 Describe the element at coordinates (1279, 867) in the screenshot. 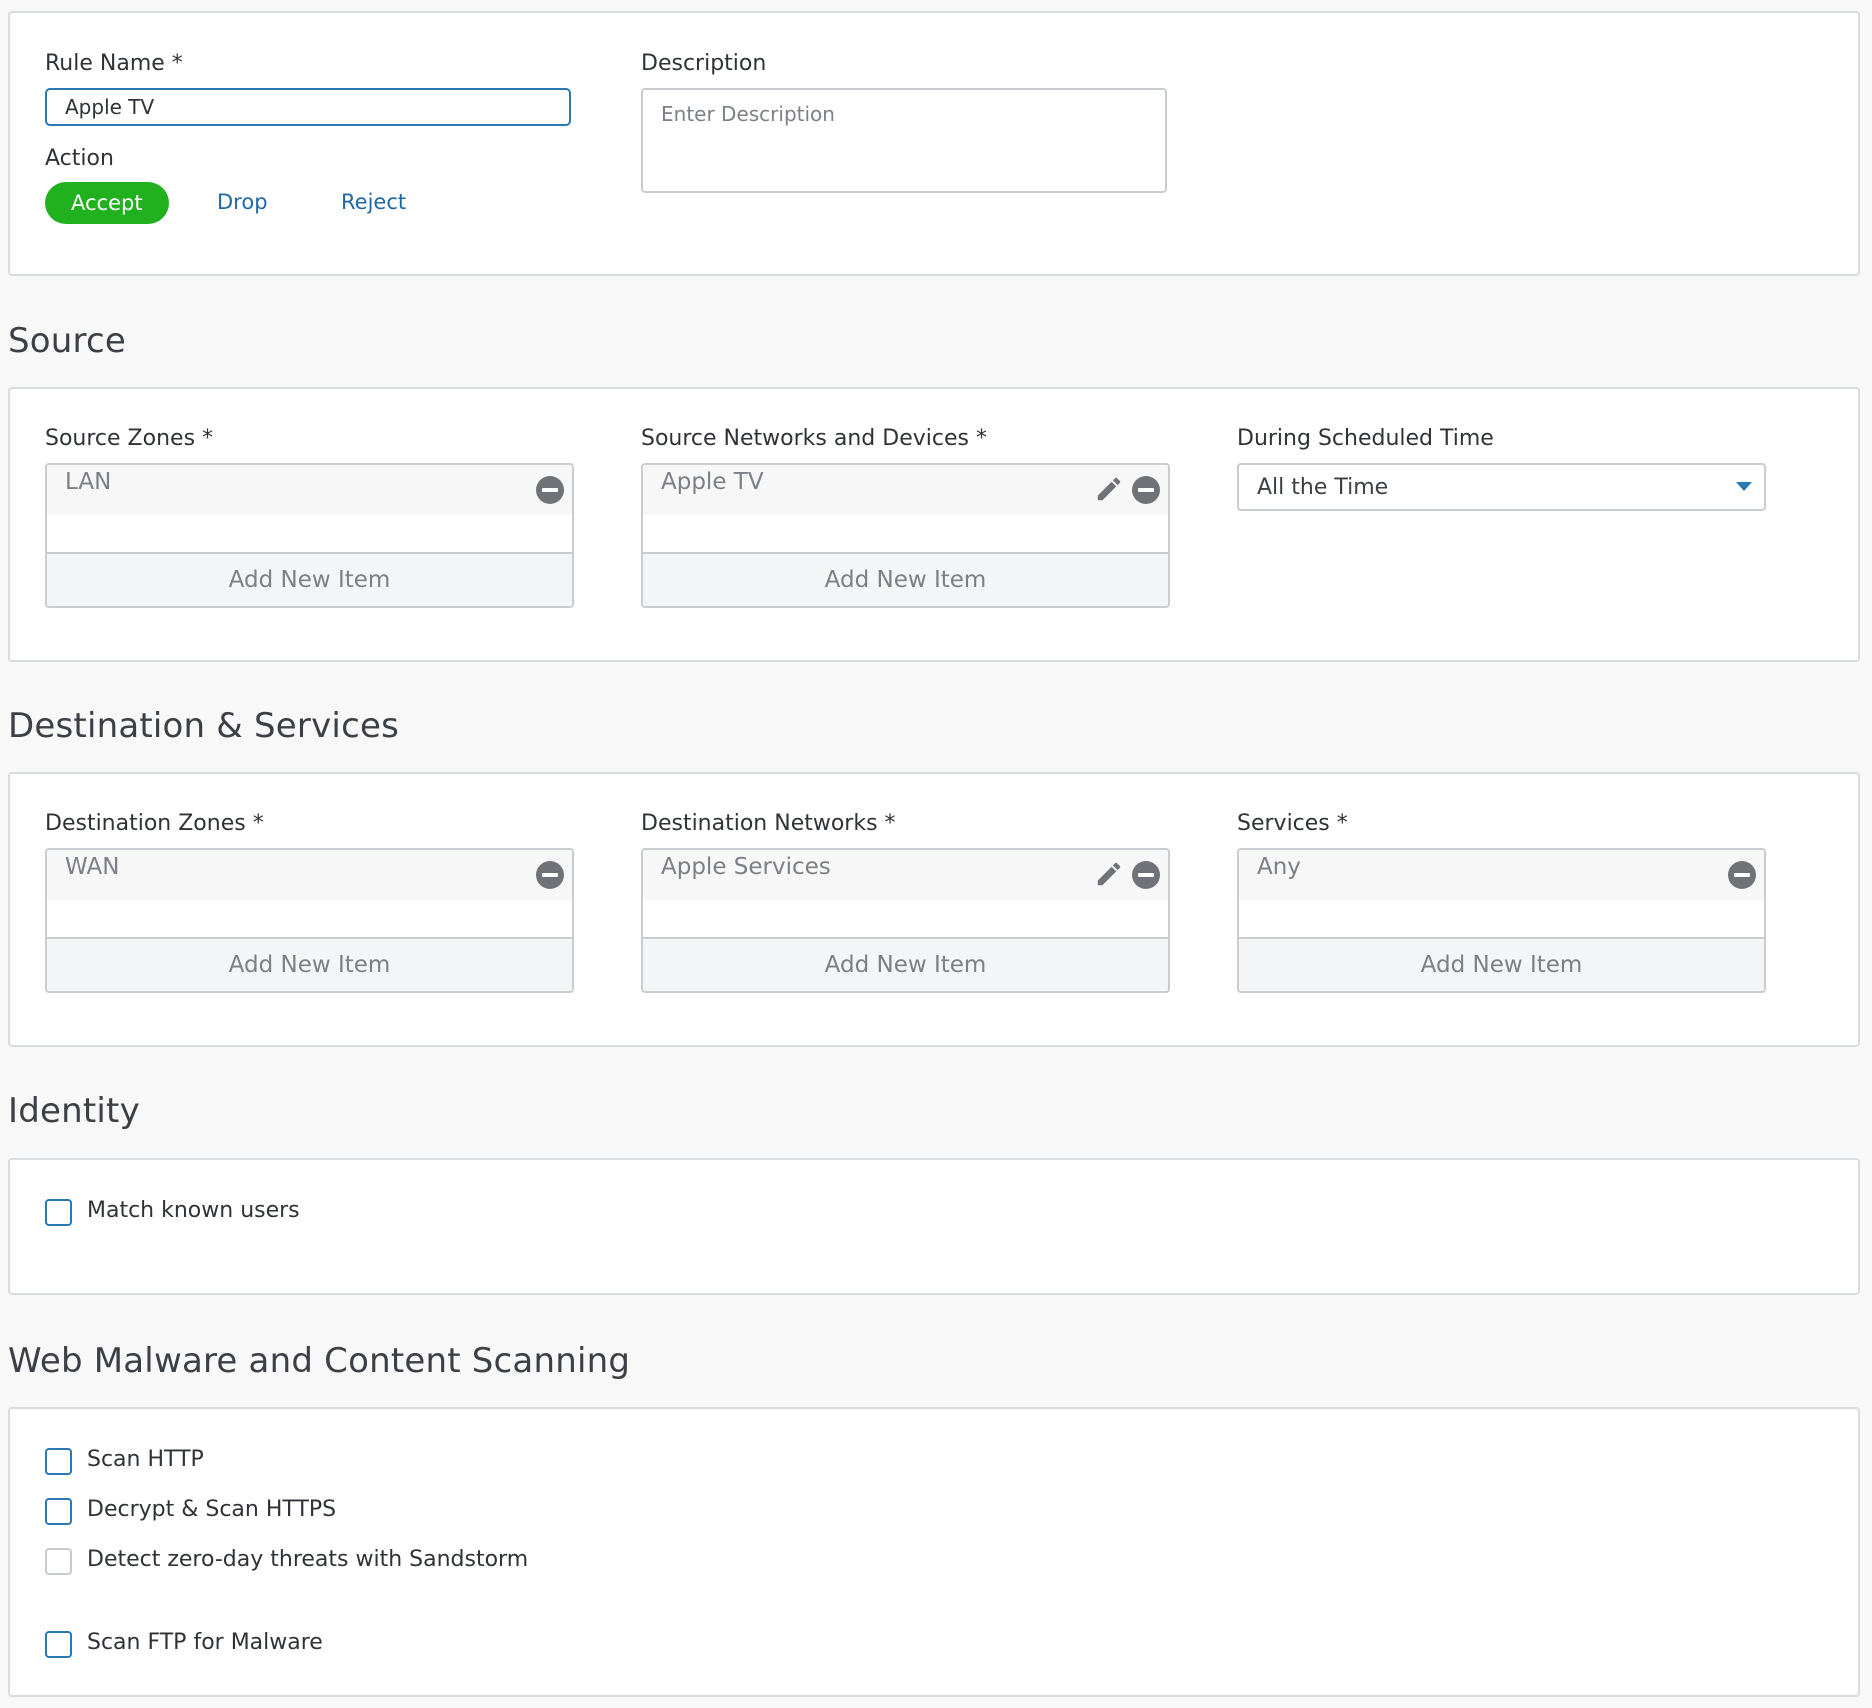

I see `service-any: Any` at that location.